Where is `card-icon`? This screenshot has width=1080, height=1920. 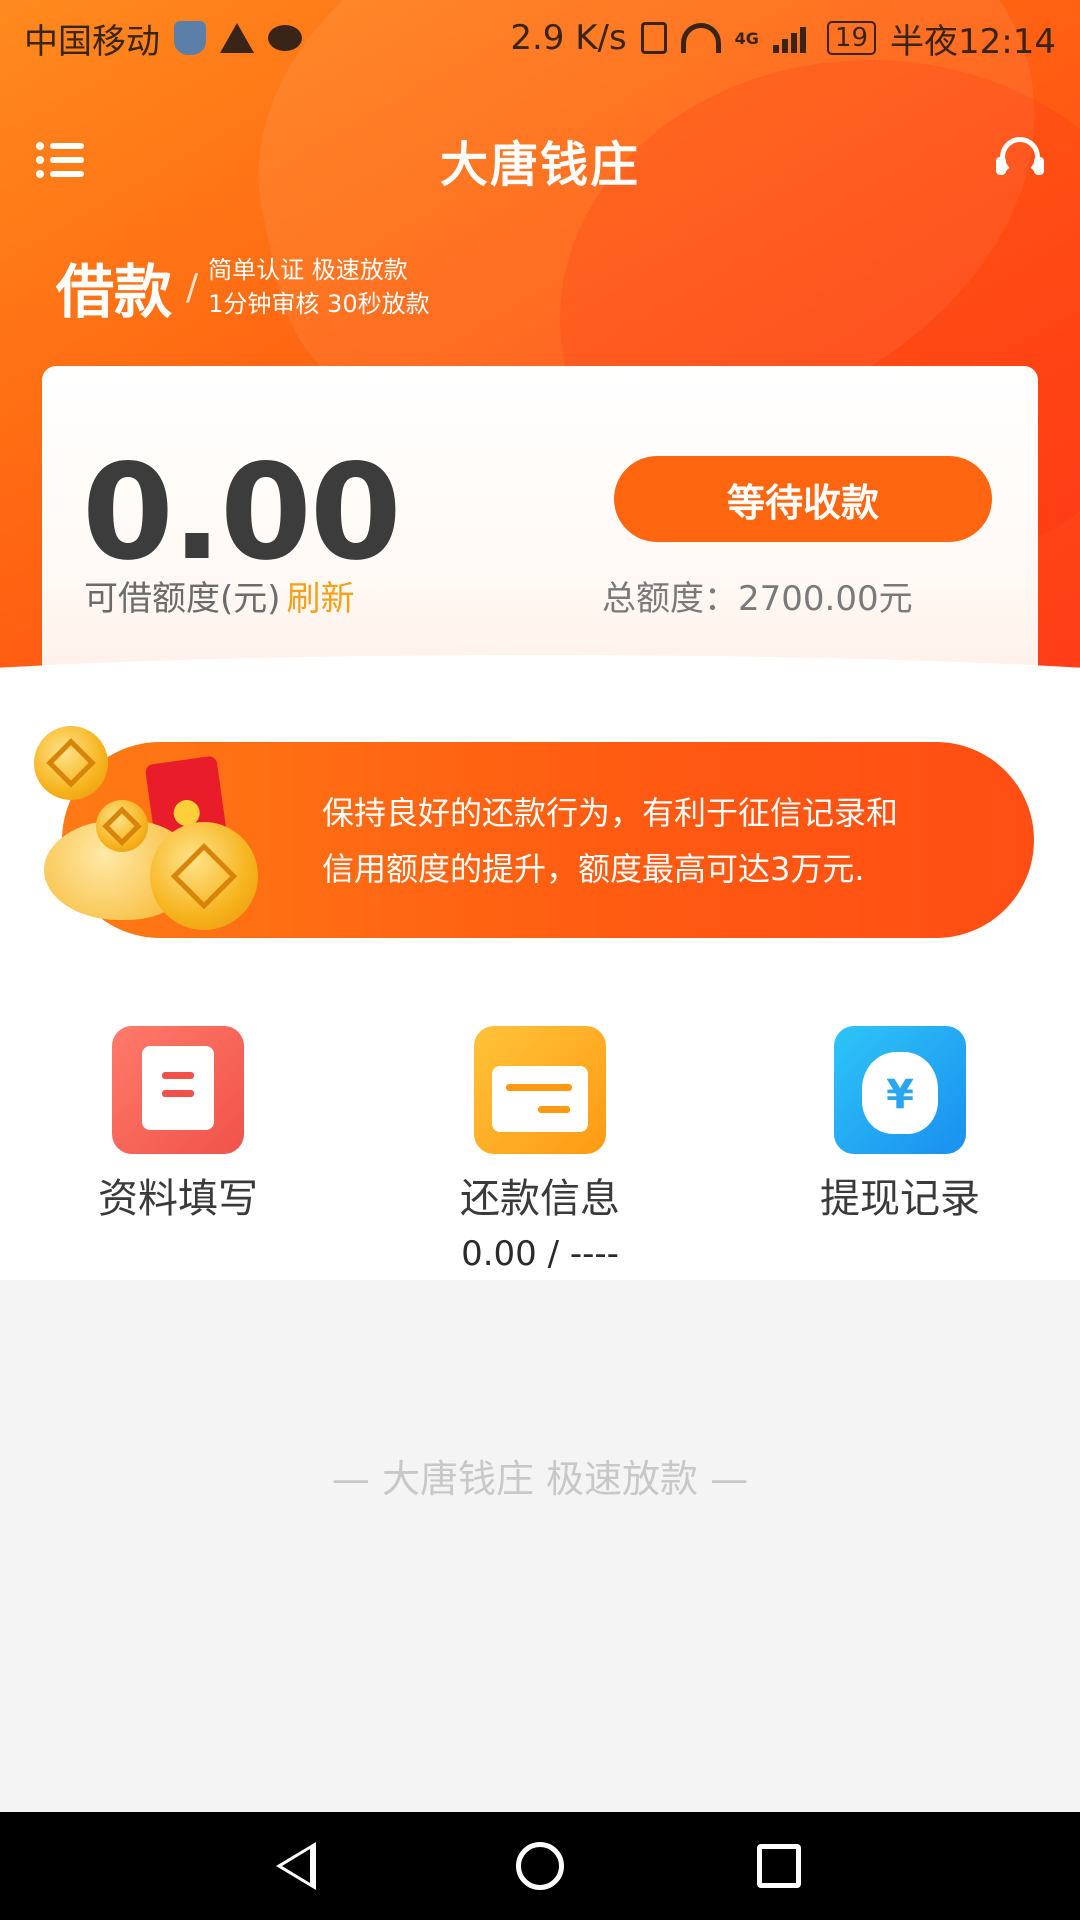 card-icon is located at coordinates (540, 1090).